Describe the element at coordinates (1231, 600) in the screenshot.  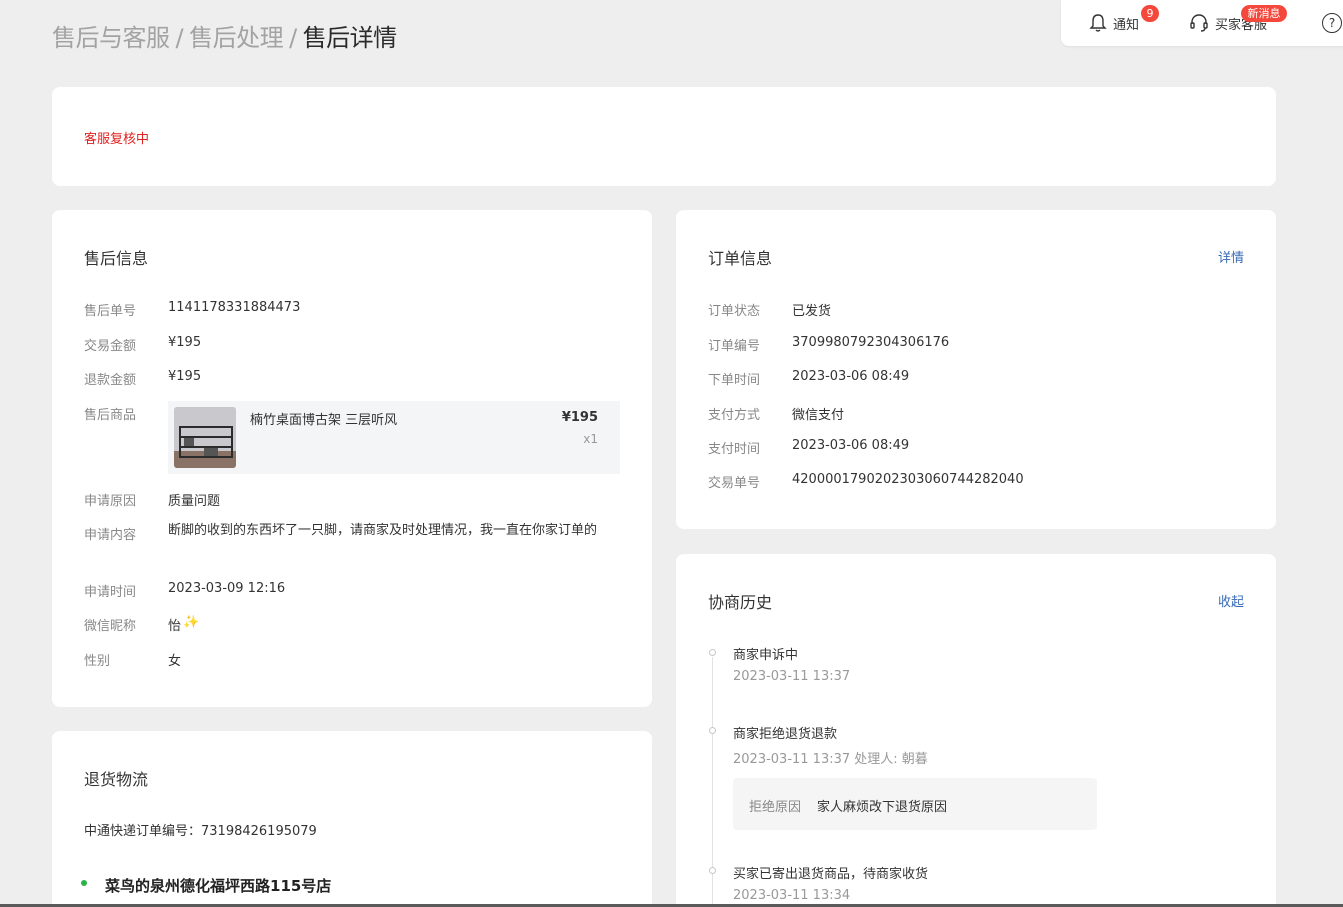
I see `history-collapse-link: 收起` at that location.